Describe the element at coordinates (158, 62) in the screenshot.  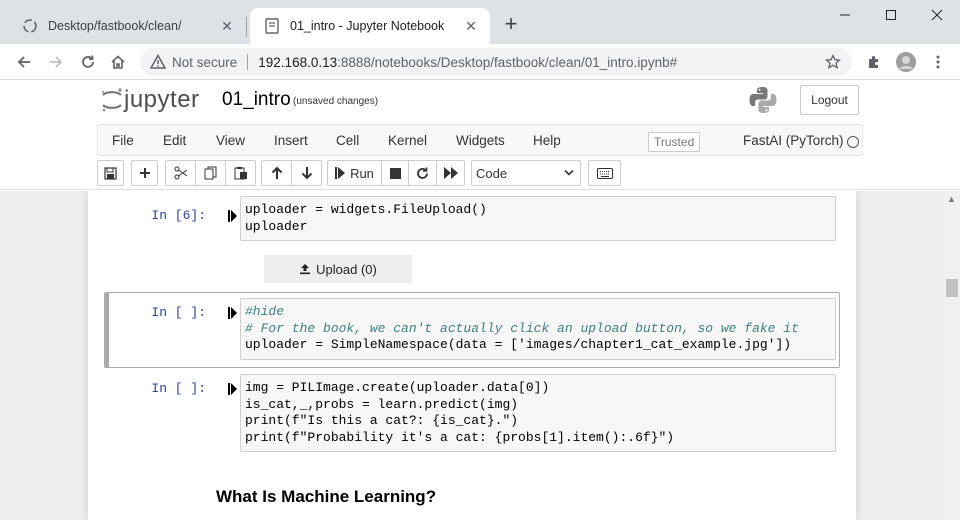
I see `warning-icon` at that location.